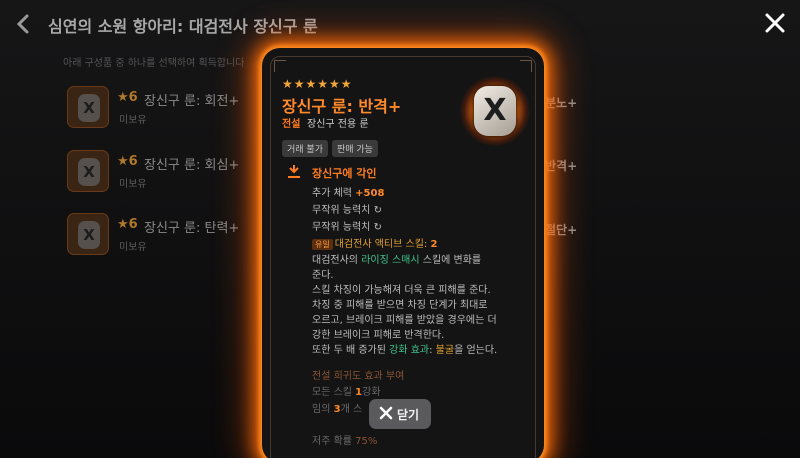  Describe the element at coordinates (192, 228) in the screenshot. I see `item-name: 장신구 룬: 탄력+` at that location.